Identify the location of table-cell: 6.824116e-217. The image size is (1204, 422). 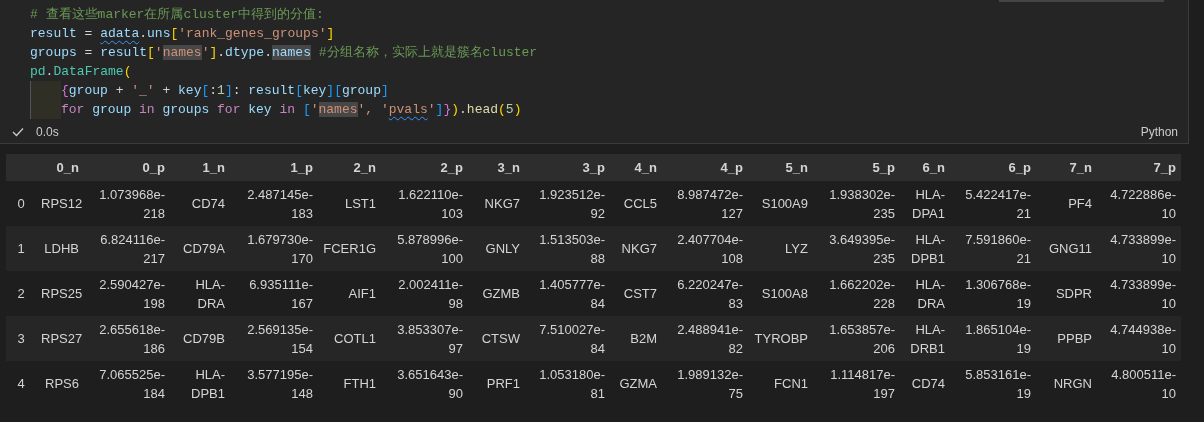
(127, 248).